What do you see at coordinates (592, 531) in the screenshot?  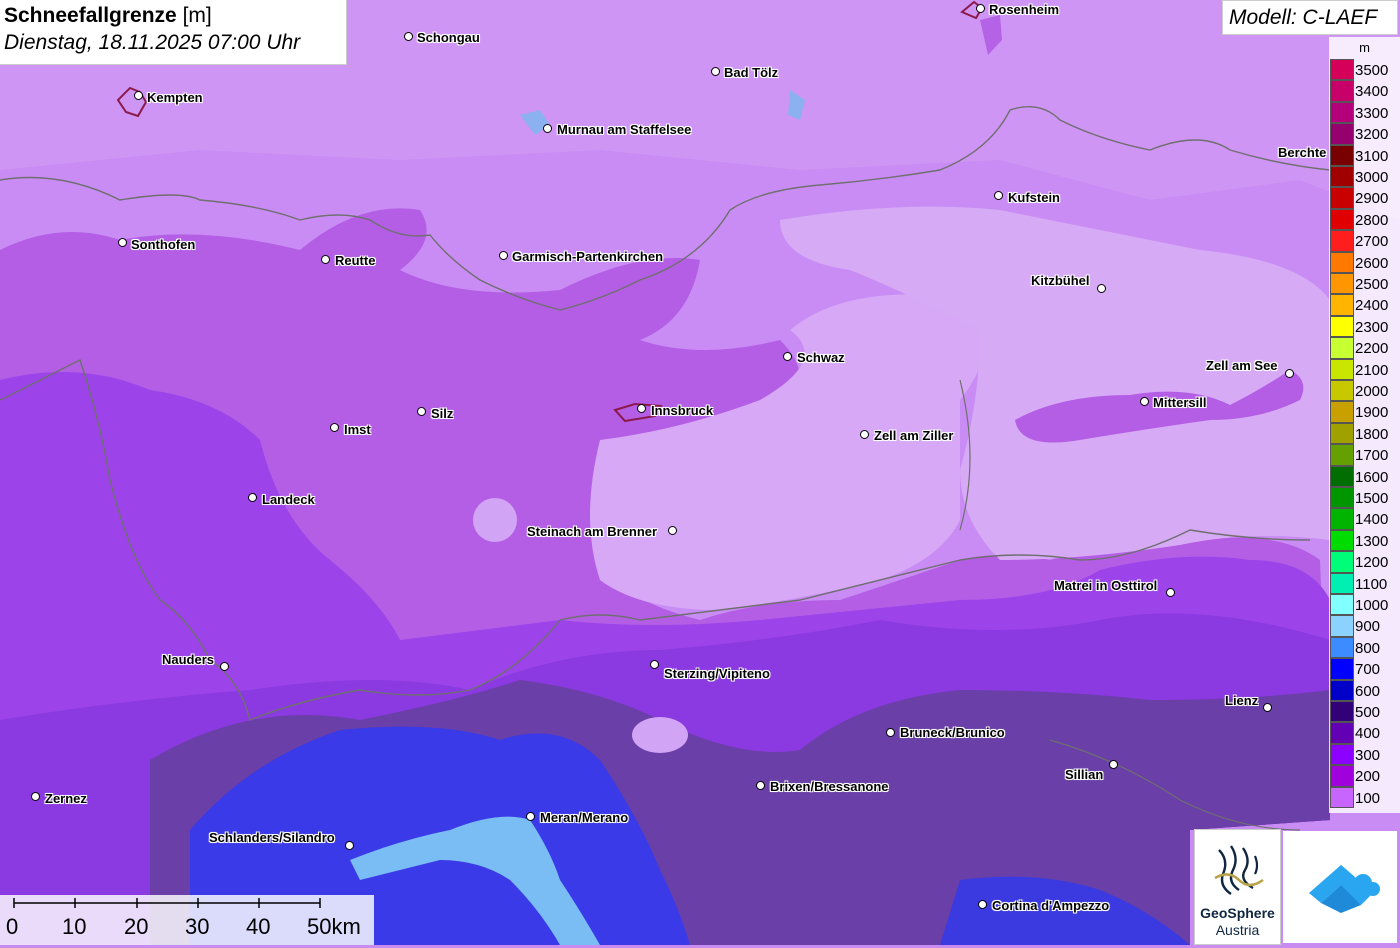 I see `city-label: Steinach am Brenner` at bounding box center [592, 531].